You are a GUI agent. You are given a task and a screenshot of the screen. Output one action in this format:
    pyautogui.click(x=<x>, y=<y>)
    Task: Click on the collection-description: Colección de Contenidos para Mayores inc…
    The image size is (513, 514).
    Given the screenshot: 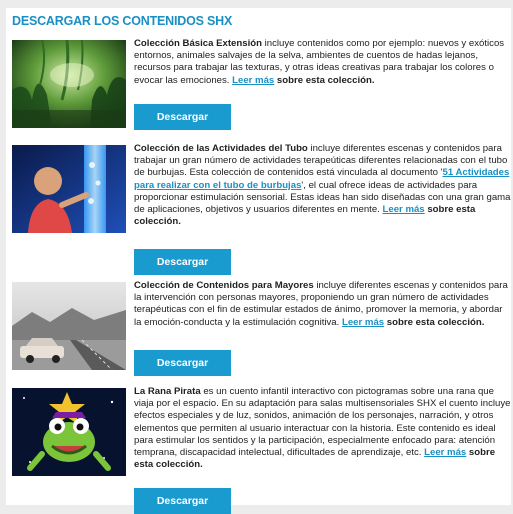 What is the action you would take?
    pyautogui.click(x=321, y=304)
    